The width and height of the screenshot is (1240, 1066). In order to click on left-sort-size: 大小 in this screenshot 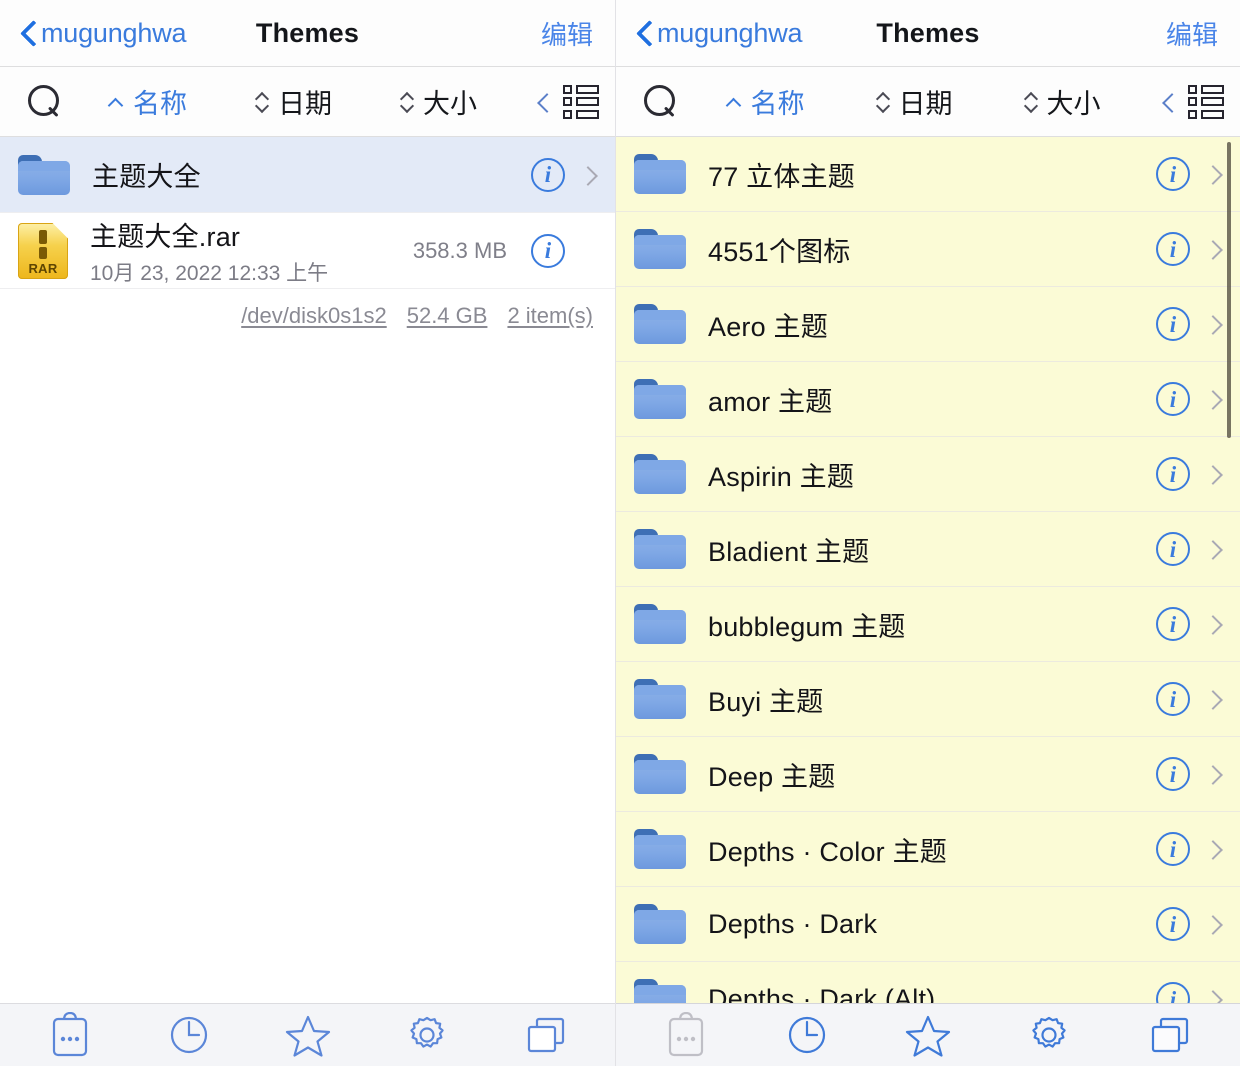, I will do `click(438, 101)`.